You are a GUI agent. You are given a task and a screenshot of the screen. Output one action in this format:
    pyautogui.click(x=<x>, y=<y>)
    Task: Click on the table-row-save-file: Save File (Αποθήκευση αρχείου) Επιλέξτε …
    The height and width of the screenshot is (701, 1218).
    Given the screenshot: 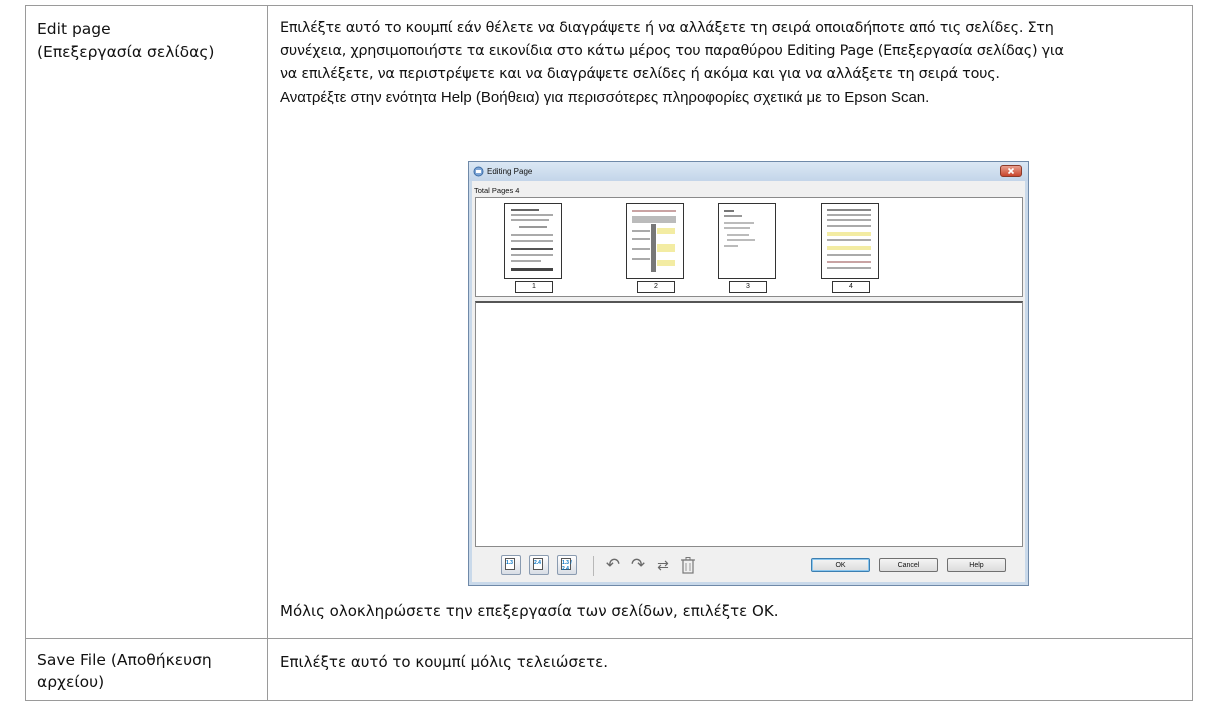 What is the action you would take?
    pyautogui.click(x=609, y=669)
    